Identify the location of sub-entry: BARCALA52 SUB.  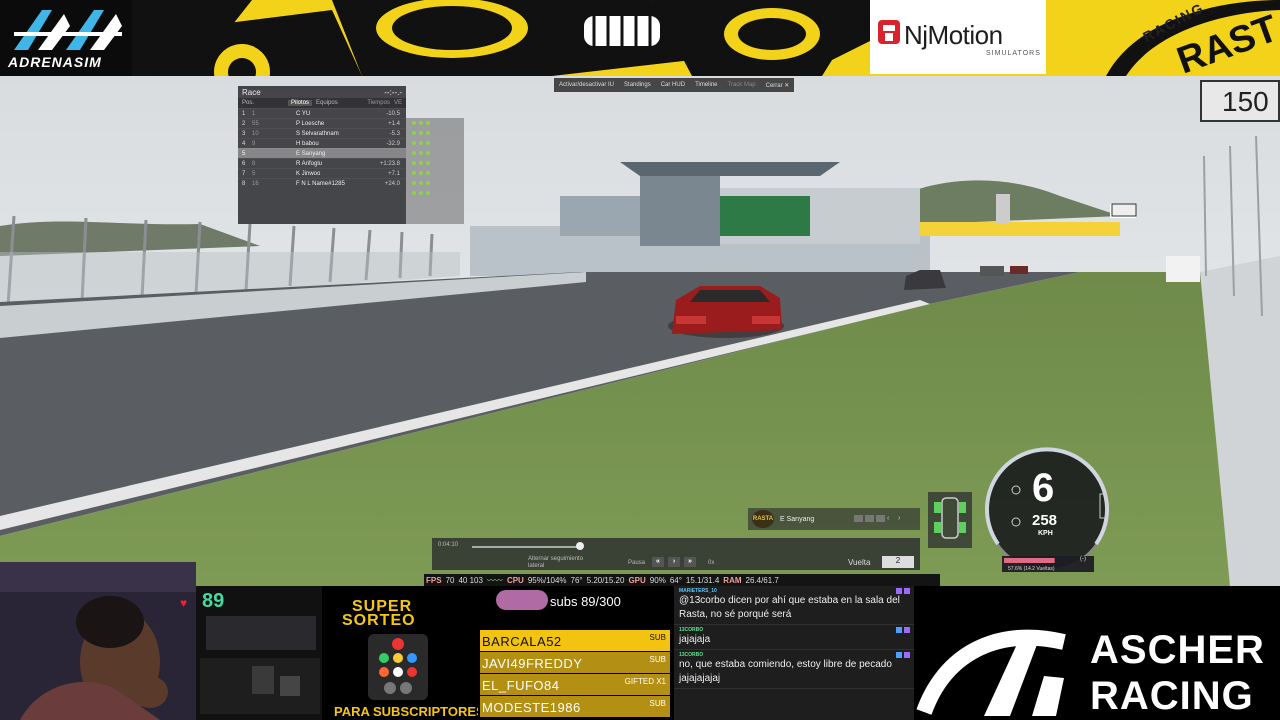
(575, 641).